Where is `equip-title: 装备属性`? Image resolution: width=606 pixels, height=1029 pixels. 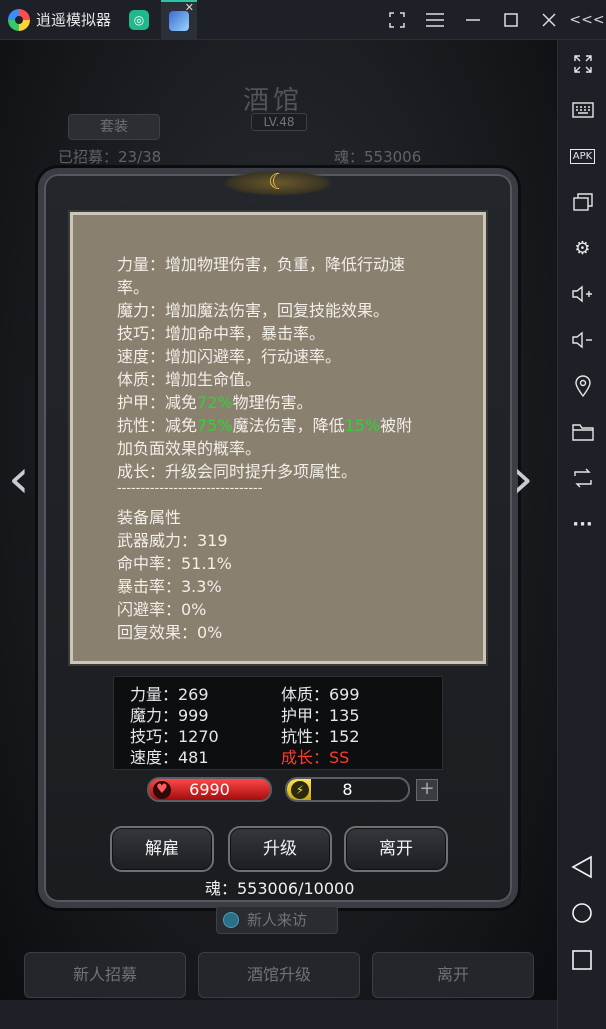
equip-title: 装备属性 is located at coordinates (149, 517).